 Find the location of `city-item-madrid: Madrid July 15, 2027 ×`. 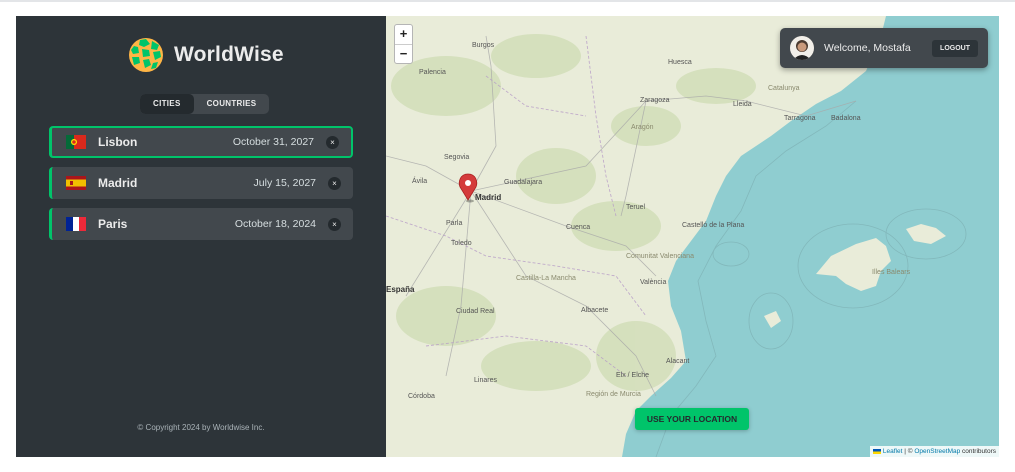

city-item-madrid: Madrid July 15, 2027 × is located at coordinates (201, 183).